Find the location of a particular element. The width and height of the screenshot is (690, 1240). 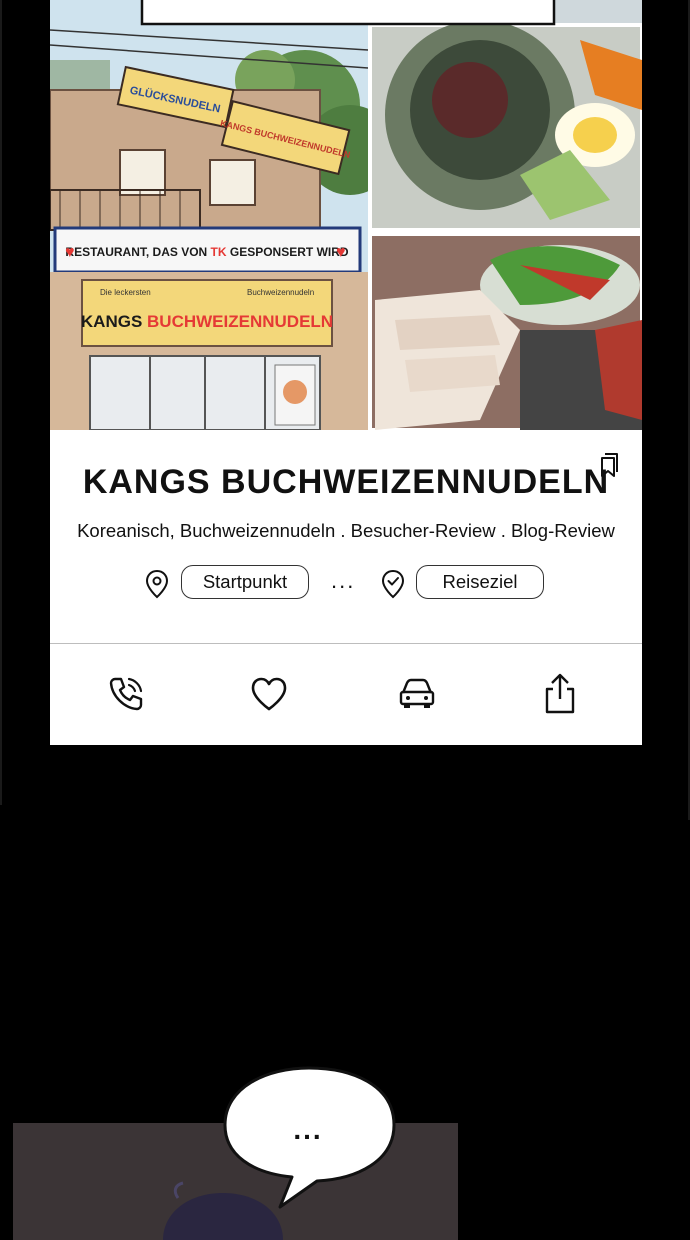

start-point-label: Startpunkt is located at coordinates (245, 581).